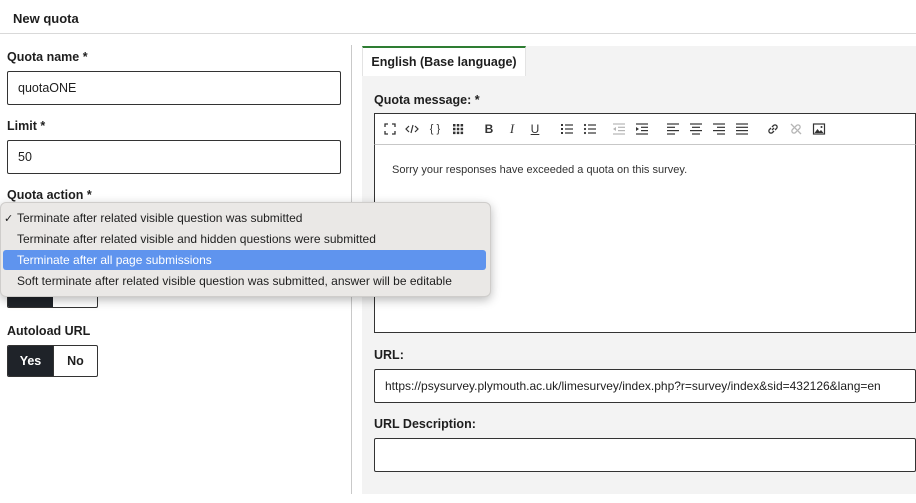 The width and height of the screenshot is (916, 503). I want to click on page-title: New quota, so click(46, 18).